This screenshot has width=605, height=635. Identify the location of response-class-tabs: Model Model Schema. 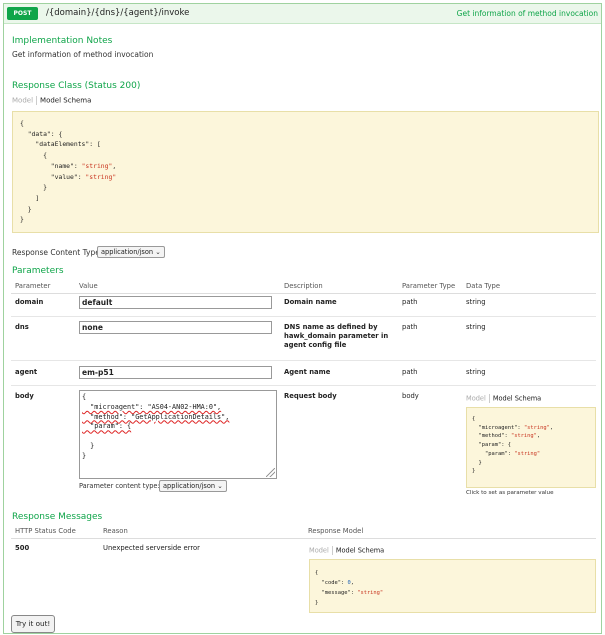
(51, 100).